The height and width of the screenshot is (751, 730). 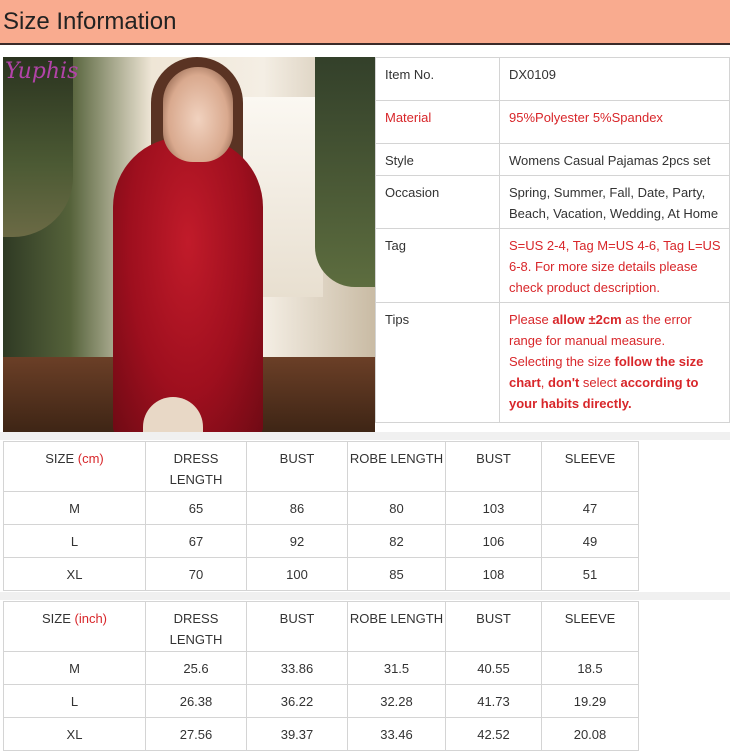 What do you see at coordinates (614, 122) in the screenshot?
I see `info-value: 95%Polyester 5%Spandex` at bounding box center [614, 122].